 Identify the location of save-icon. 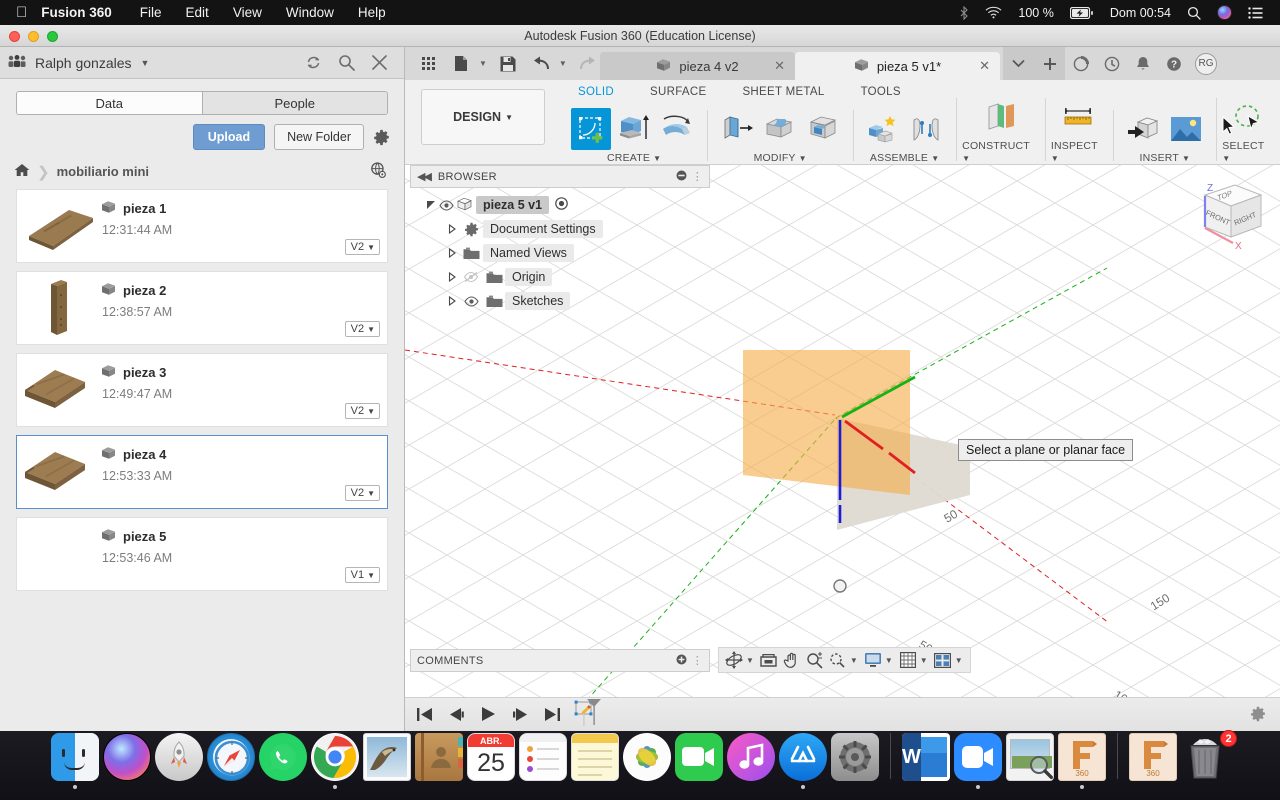
(508, 64).